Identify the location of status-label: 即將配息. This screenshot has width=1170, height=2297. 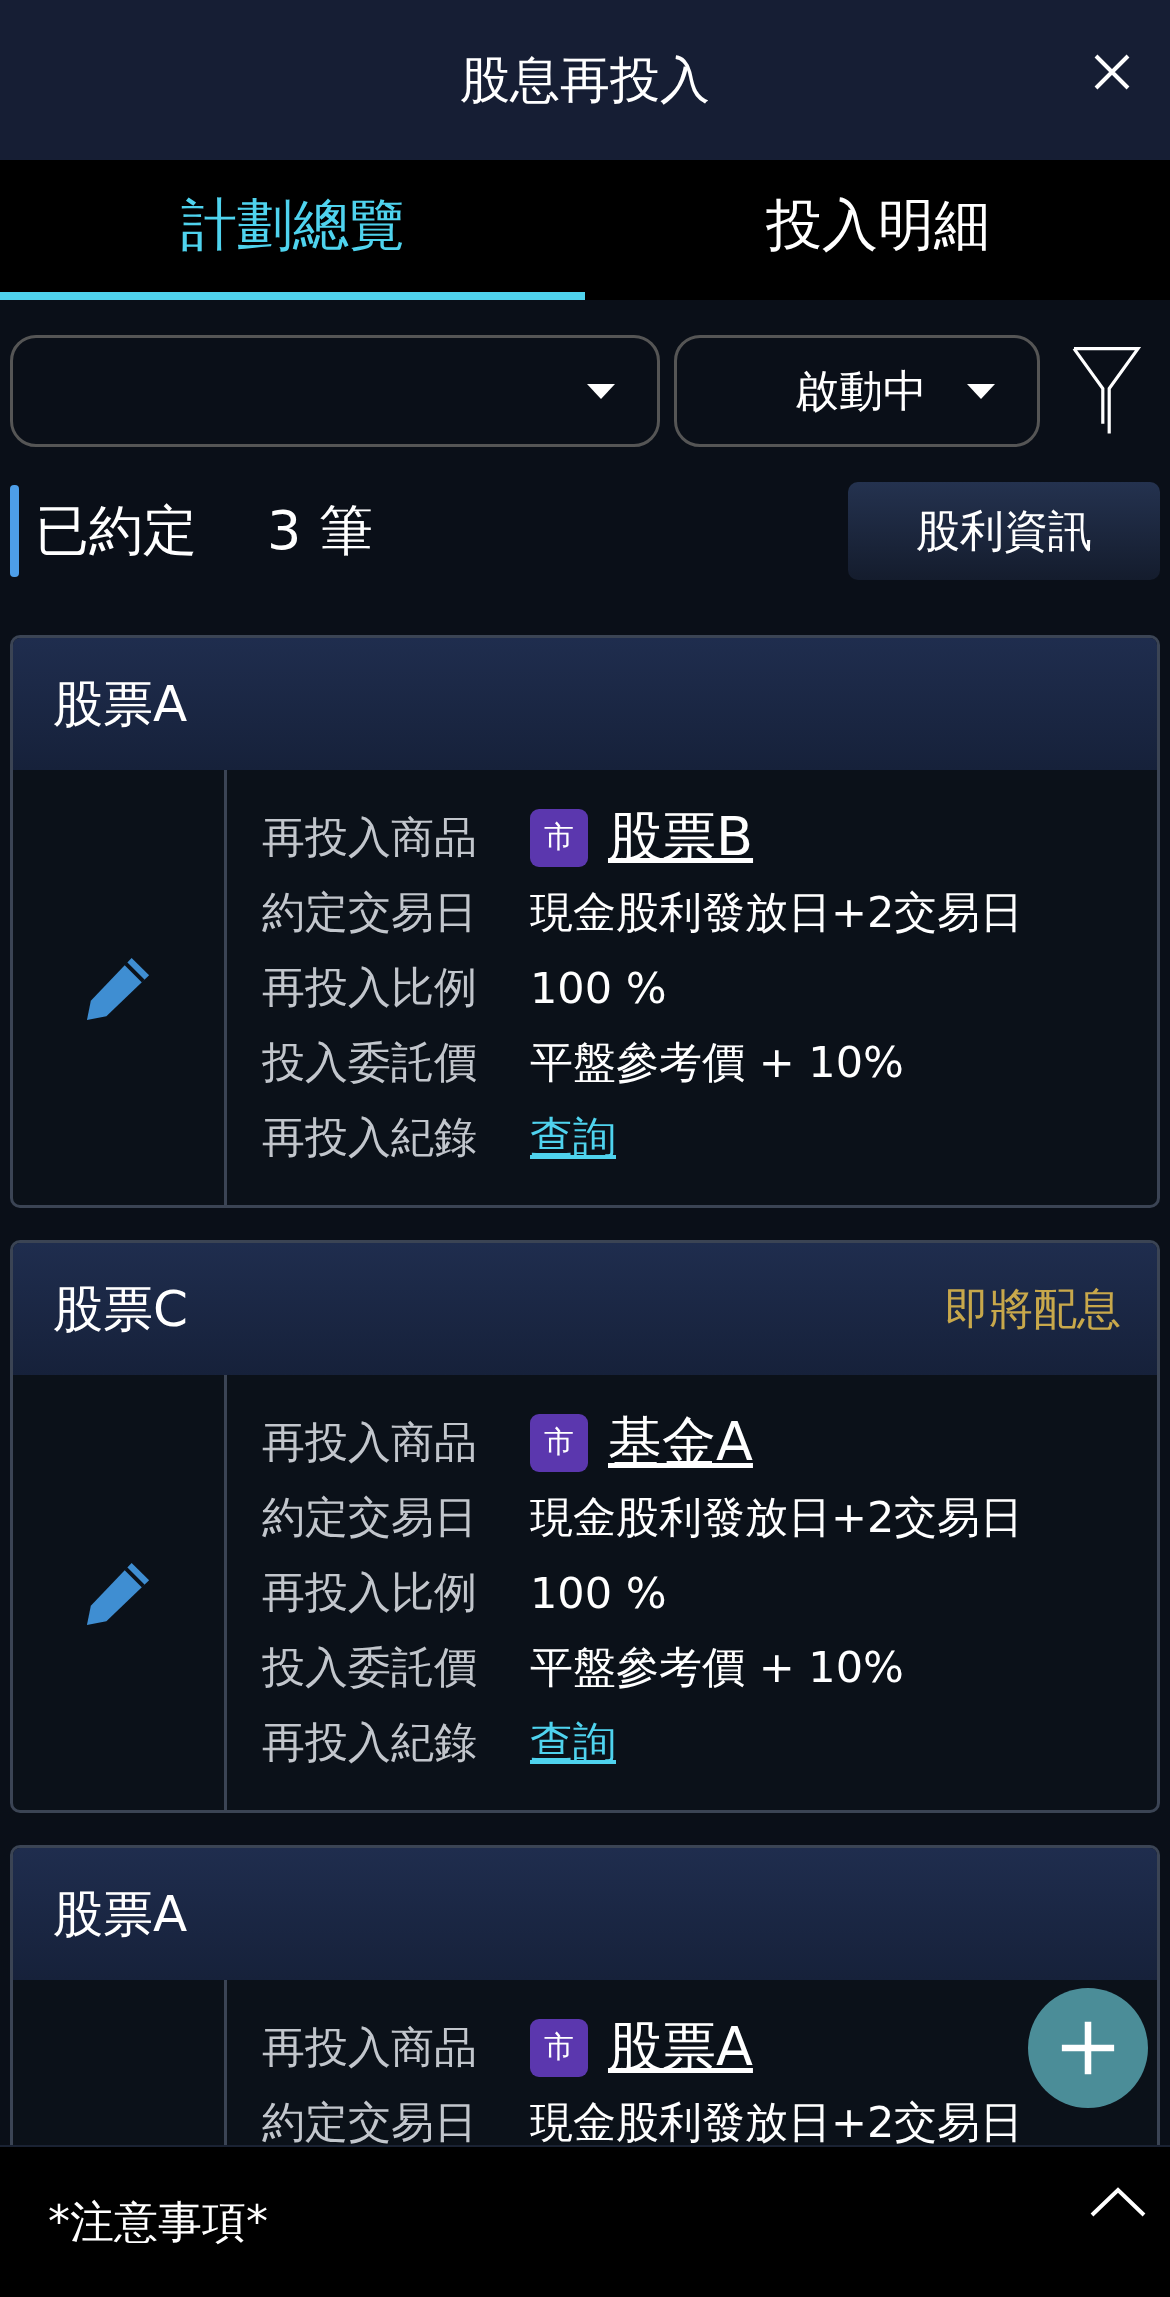
(1033, 1308).